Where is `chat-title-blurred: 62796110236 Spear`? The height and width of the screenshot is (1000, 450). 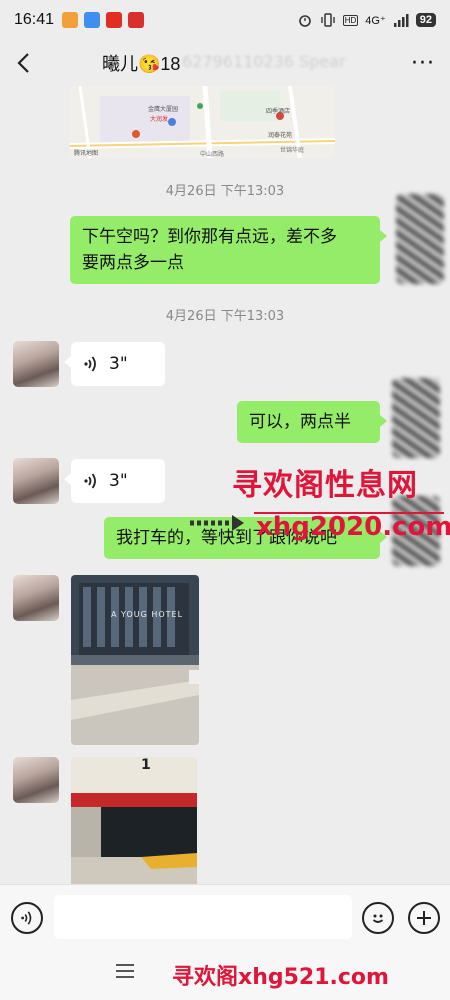 chat-title-blurred: 62796110236 Spear is located at coordinates (264, 61).